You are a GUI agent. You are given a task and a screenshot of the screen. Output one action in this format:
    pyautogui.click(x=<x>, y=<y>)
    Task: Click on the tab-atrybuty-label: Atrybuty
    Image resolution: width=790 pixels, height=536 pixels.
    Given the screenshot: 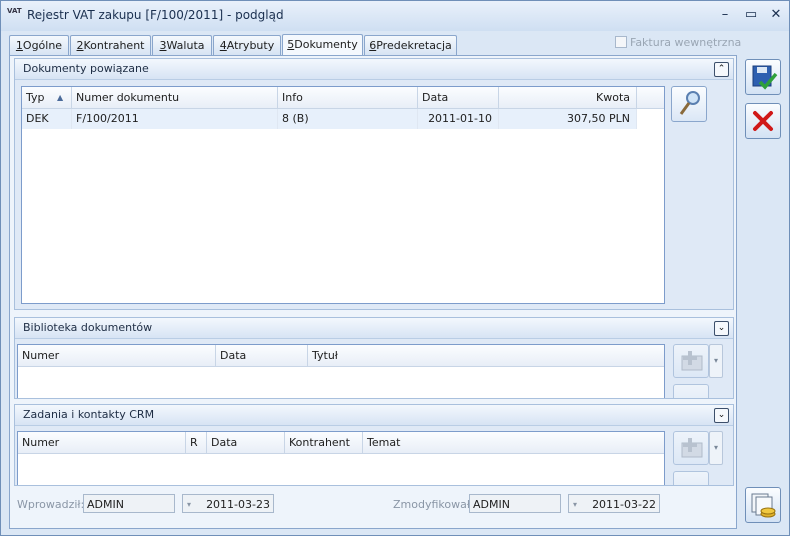 What is the action you would take?
    pyautogui.click(x=250, y=45)
    